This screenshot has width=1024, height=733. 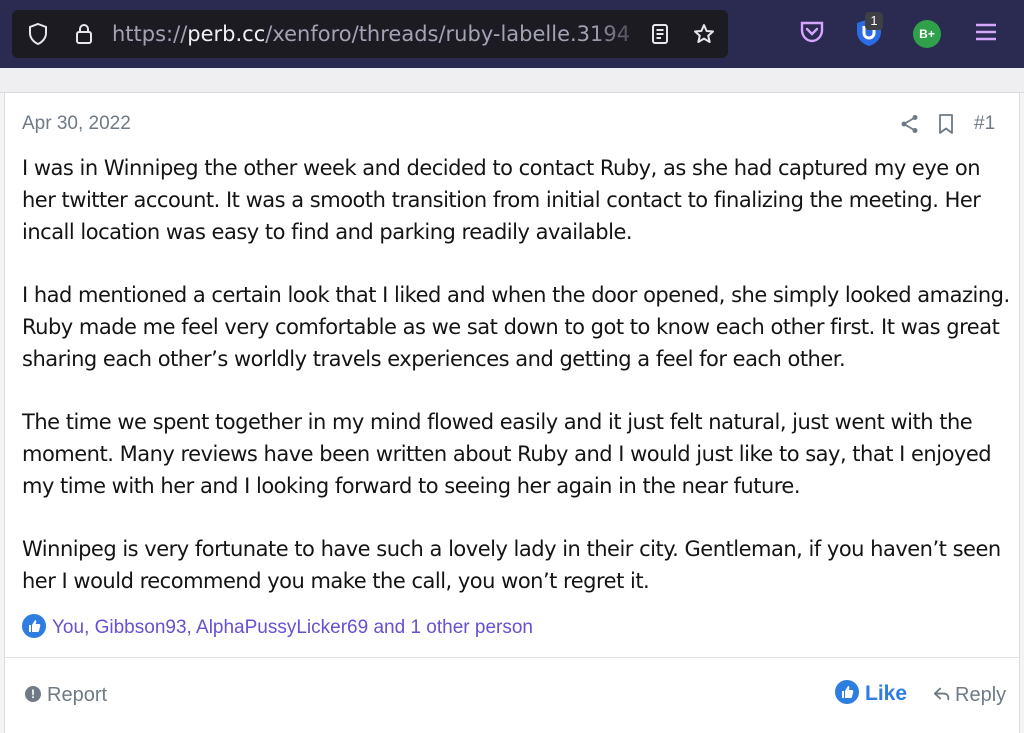 I want to click on like-label: Like, so click(x=886, y=693).